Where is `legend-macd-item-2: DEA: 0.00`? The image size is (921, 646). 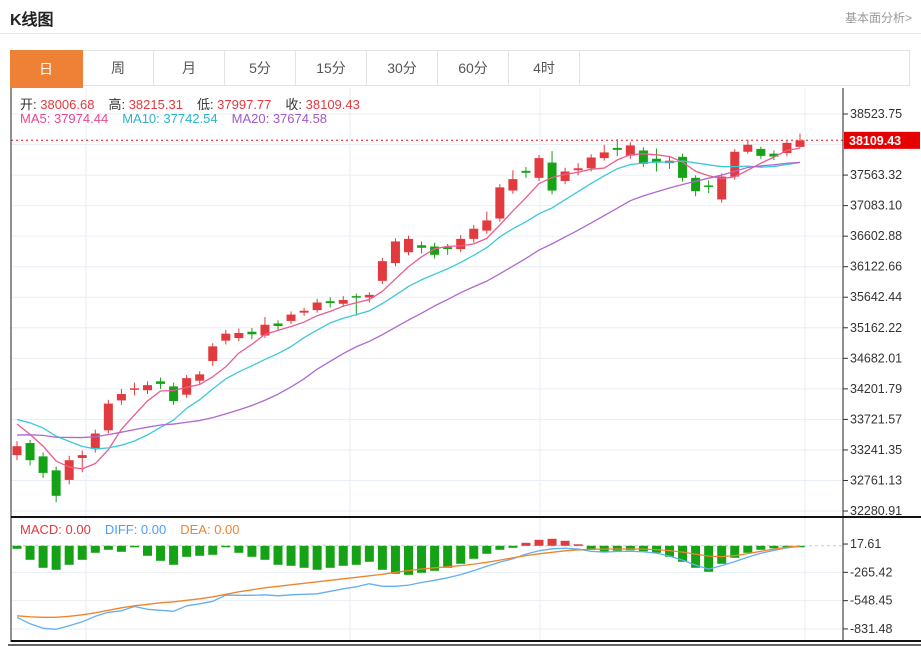
legend-macd-item-2: DEA: 0.00 is located at coordinates (210, 529).